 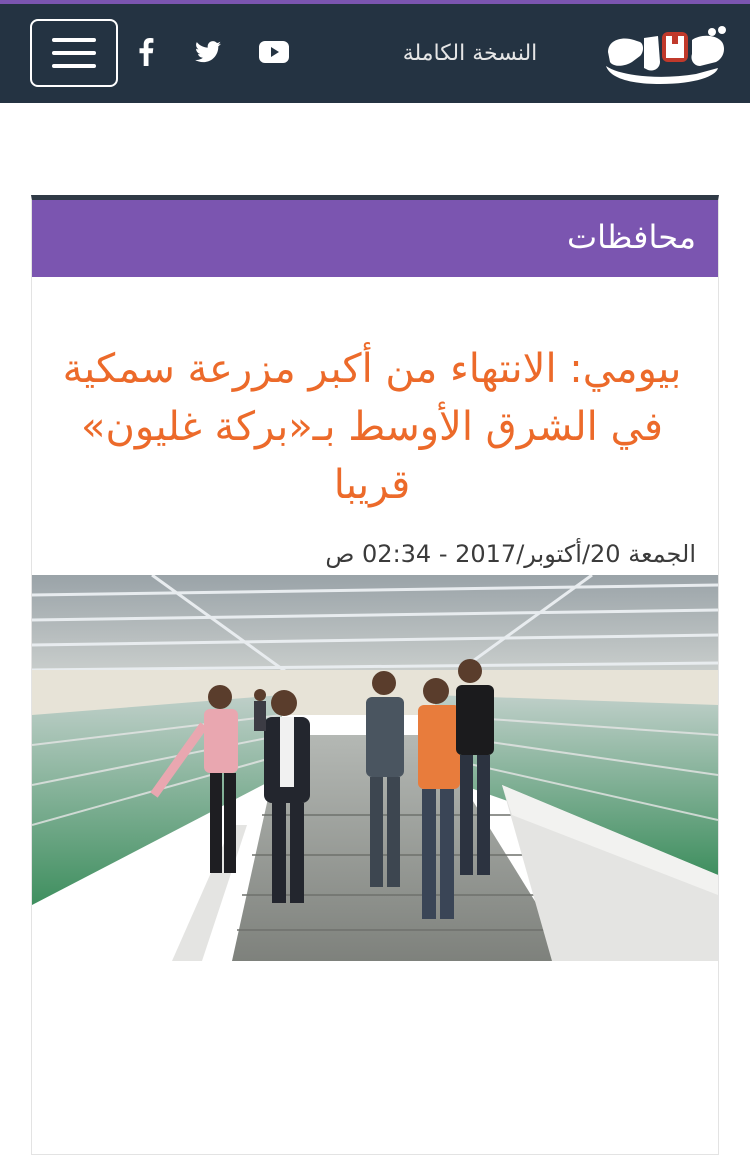 I want to click on site-header: النسخة الكاملة, so click(x=375, y=53).